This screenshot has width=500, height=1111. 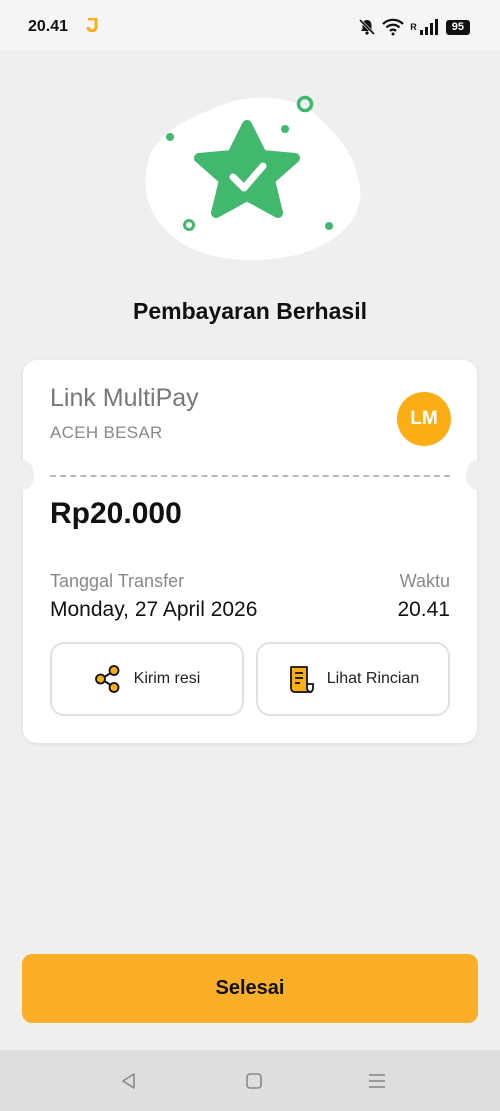 I want to click on send-receipt-label: Kirim resi, so click(x=167, y=678).